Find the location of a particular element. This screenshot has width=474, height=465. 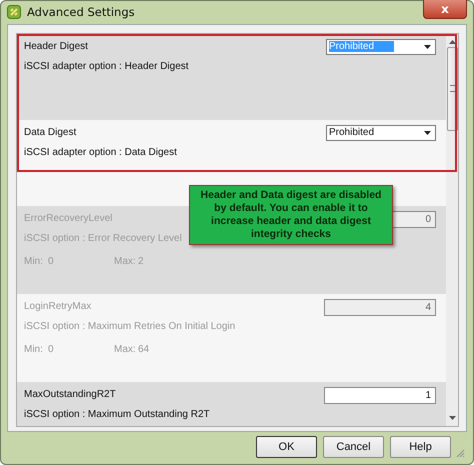

setting-description: iSCSI option : Error Recovery Level is located at coordinates (103, 238).